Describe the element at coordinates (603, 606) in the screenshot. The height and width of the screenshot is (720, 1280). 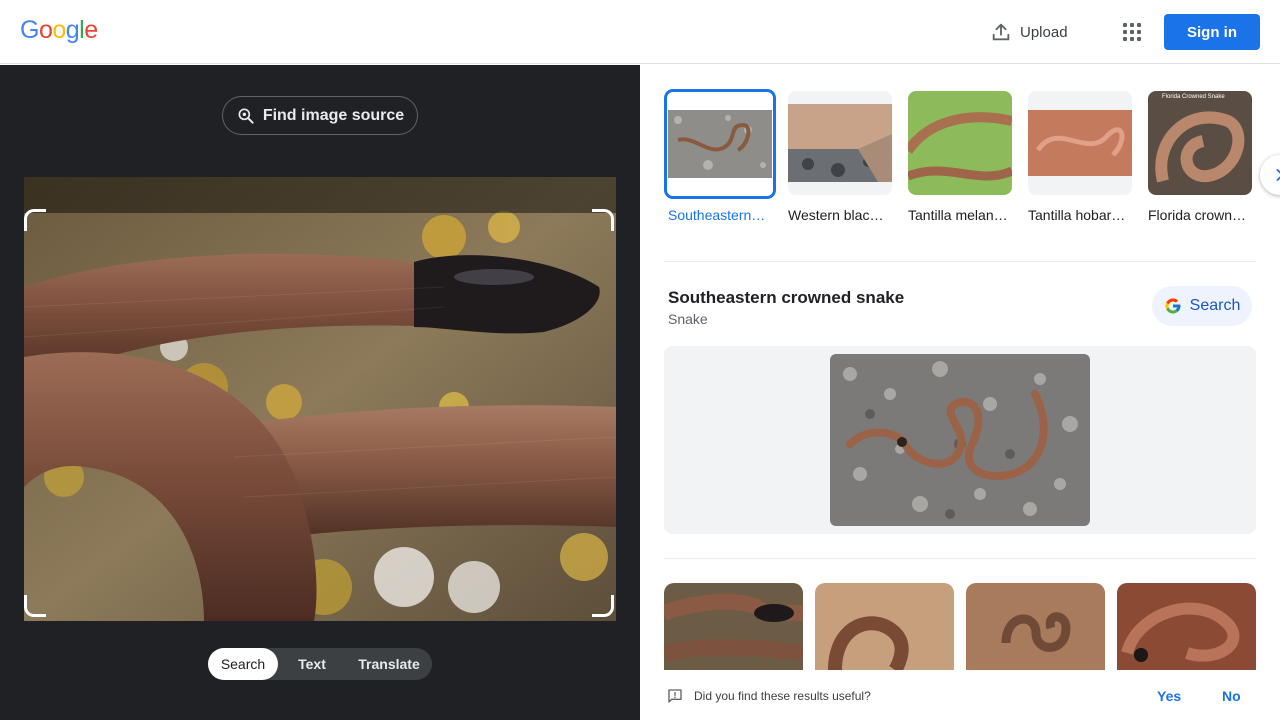
I see `crop-handle-bottom-right` at that location.